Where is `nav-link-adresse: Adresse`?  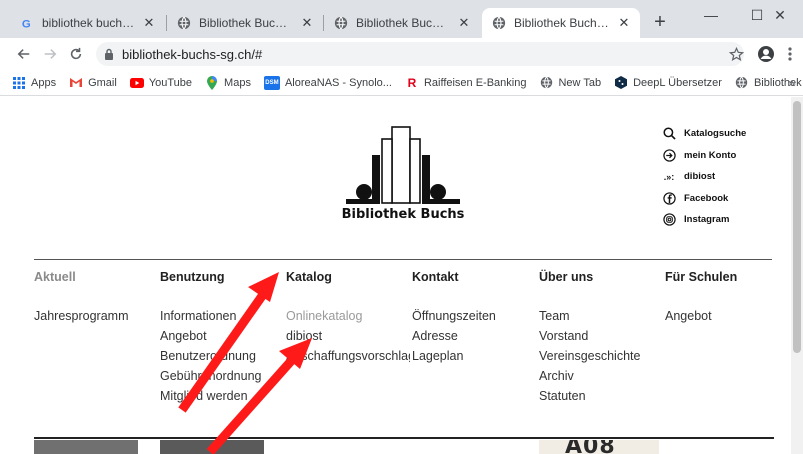
nav-link-adresse: Adresse is located at coordinates (454, 337).